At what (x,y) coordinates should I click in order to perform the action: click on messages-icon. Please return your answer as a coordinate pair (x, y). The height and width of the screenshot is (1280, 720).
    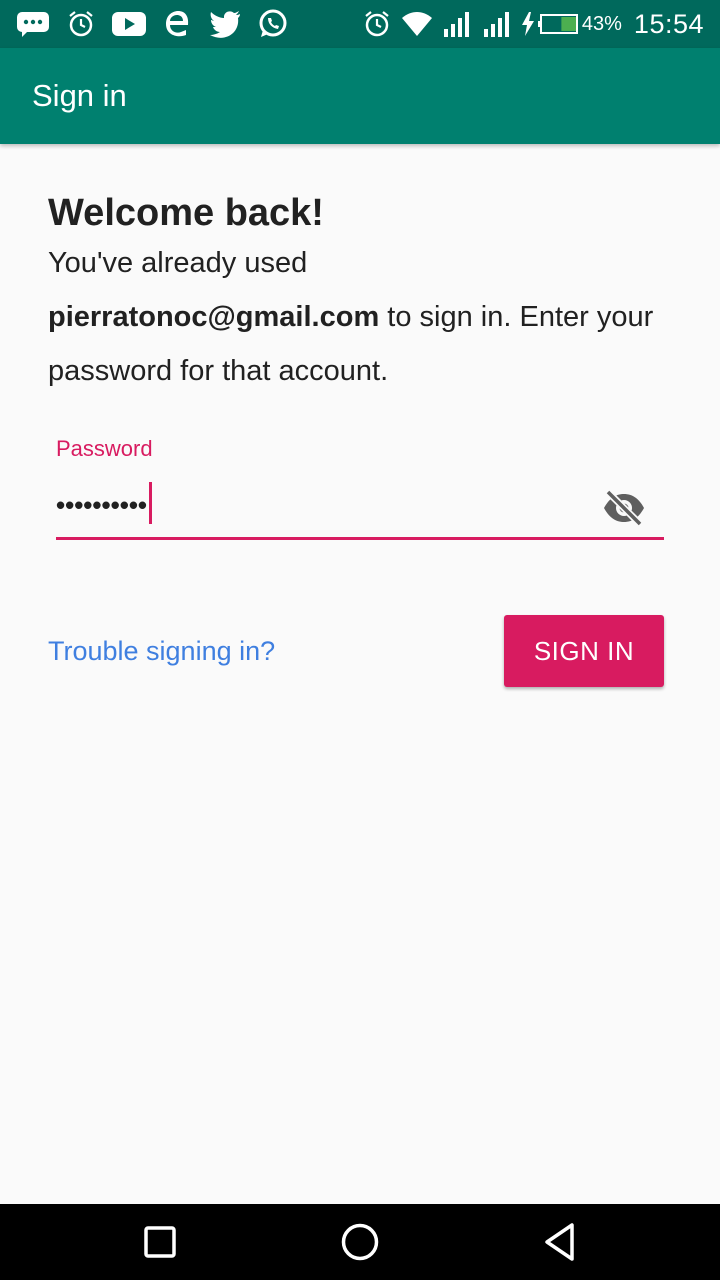
    Looking at the image, I should click on (33, 24).